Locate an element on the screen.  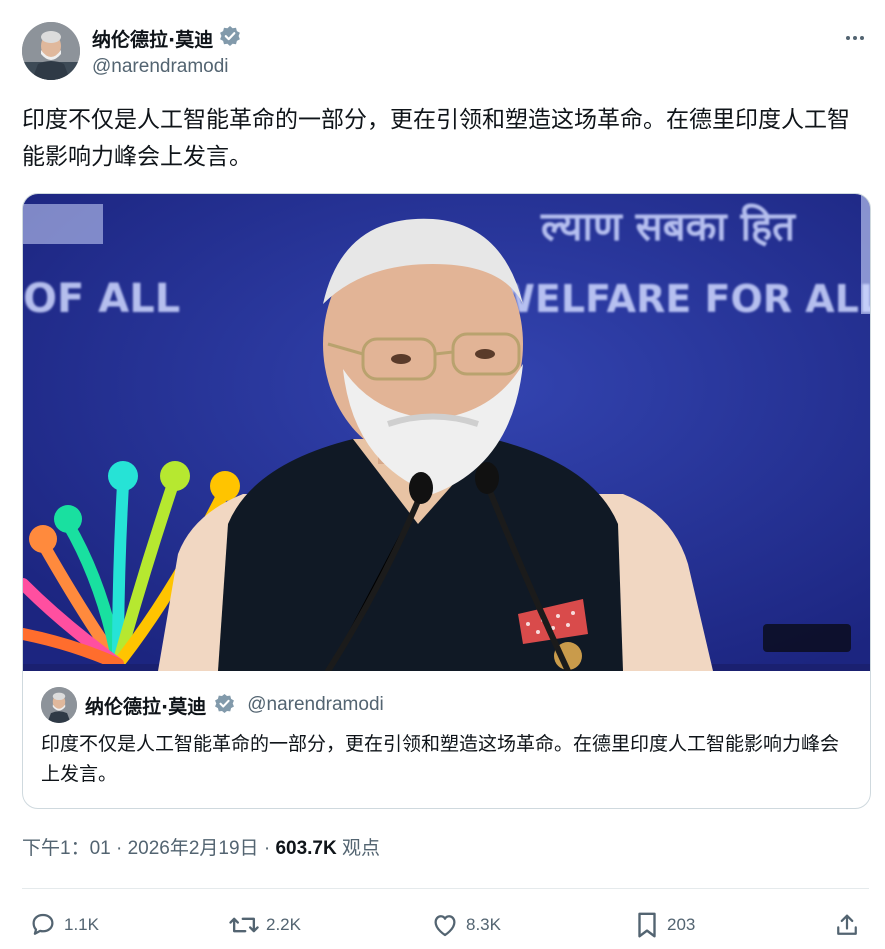
repost-count: 2.2K is located at coordinates (283, 924).